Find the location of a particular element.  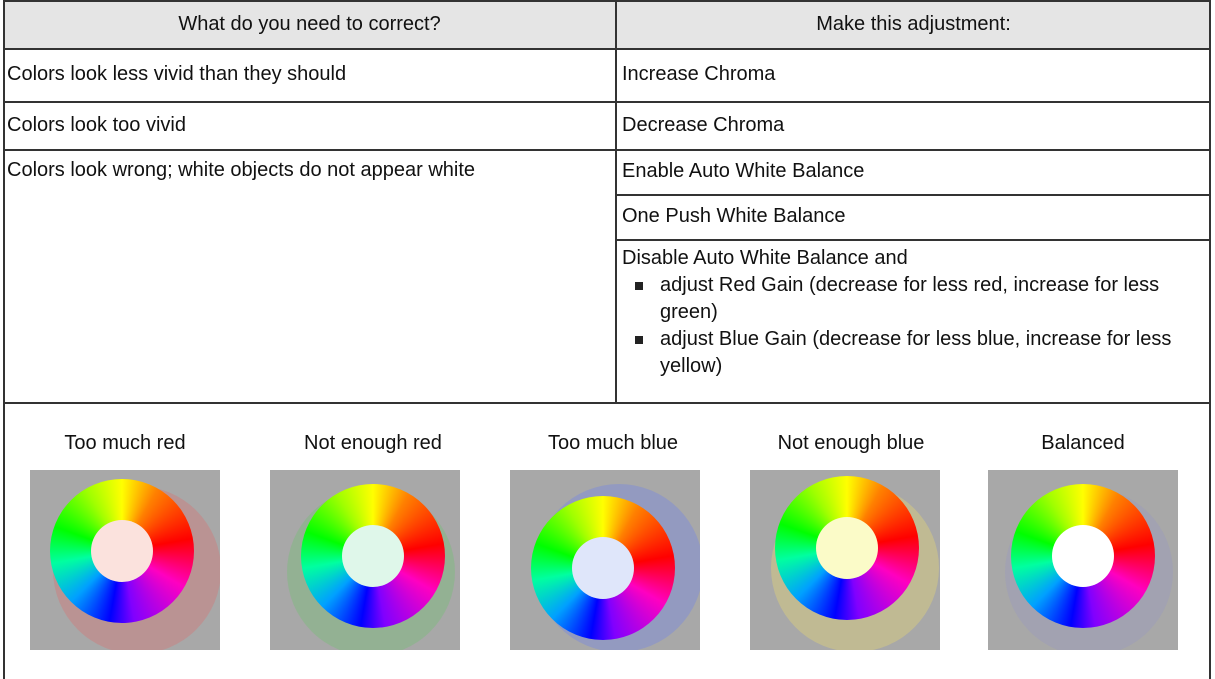

color-wheel-label: Too much red is located at coordinates (125, 443).